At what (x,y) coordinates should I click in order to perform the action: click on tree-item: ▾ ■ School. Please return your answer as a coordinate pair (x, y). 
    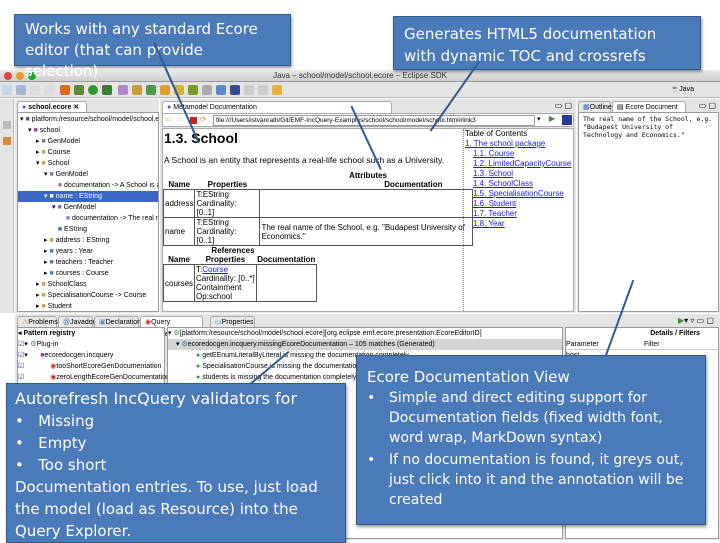
    Looking at the image, I should click on (88, 163).